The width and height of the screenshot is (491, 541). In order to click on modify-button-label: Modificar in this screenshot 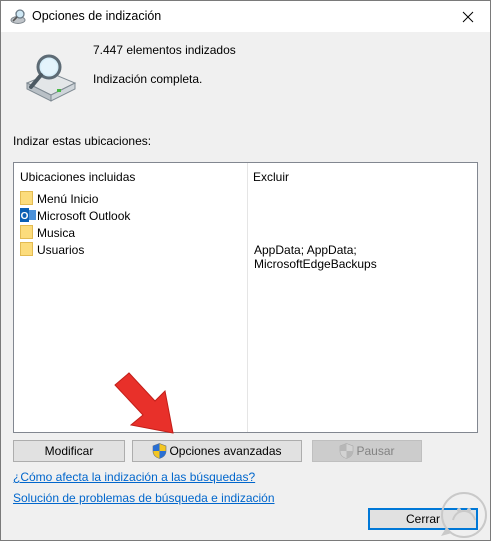, I will do `click(69, 451)`.